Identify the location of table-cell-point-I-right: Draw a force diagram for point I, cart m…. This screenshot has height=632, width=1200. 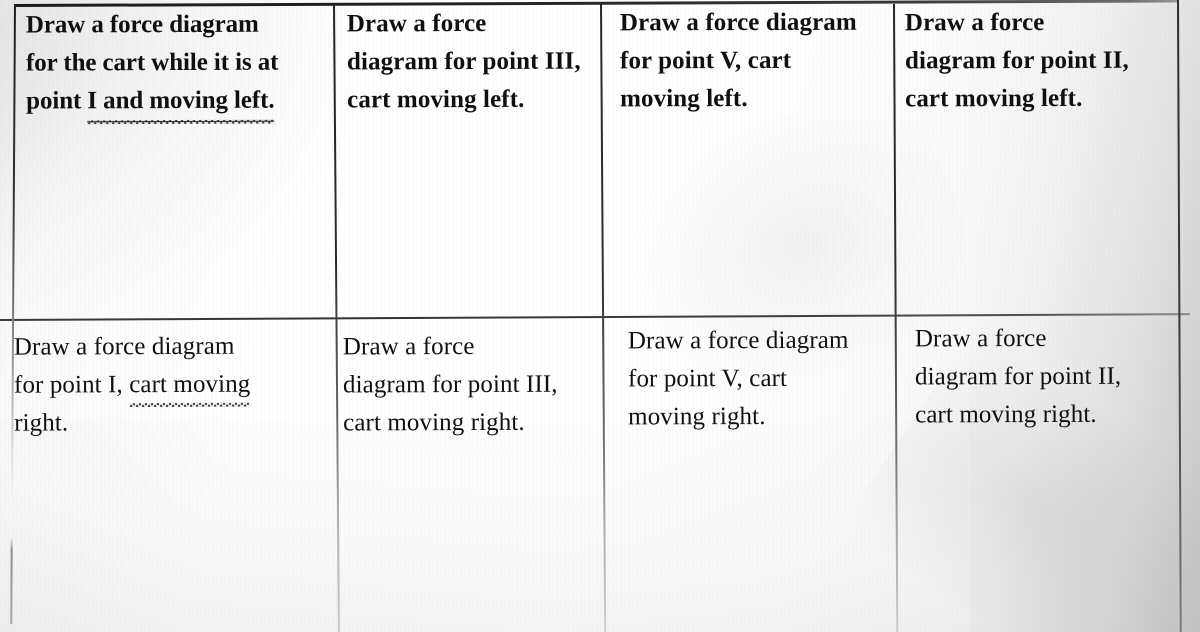
(168, 384).